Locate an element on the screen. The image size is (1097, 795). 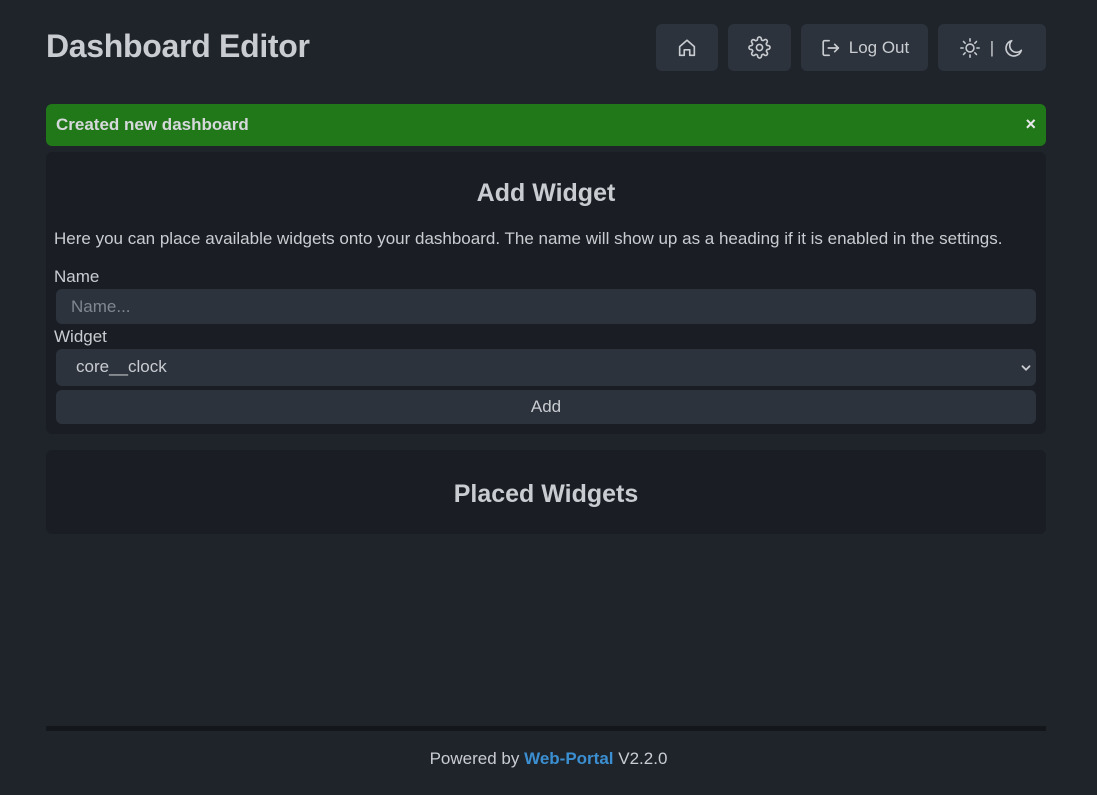
logout-button: Log Out is located at coordinates (864, 47).